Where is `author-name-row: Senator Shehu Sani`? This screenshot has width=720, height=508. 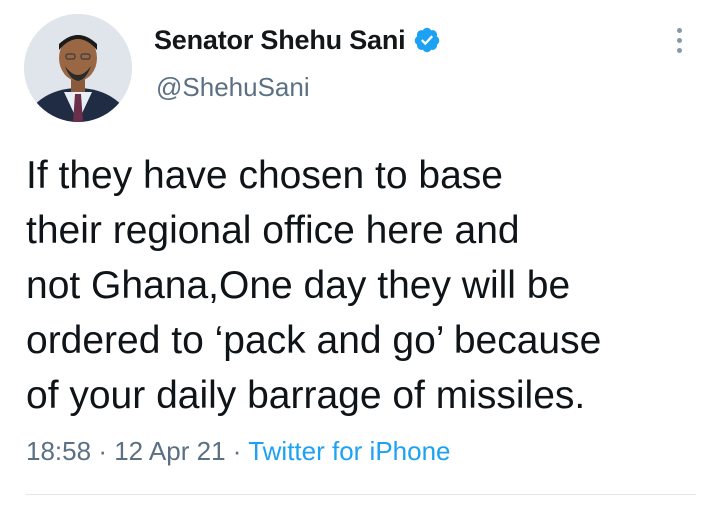 author-name-row: Senator Shehu Sani is located at coordinates (297, 40).